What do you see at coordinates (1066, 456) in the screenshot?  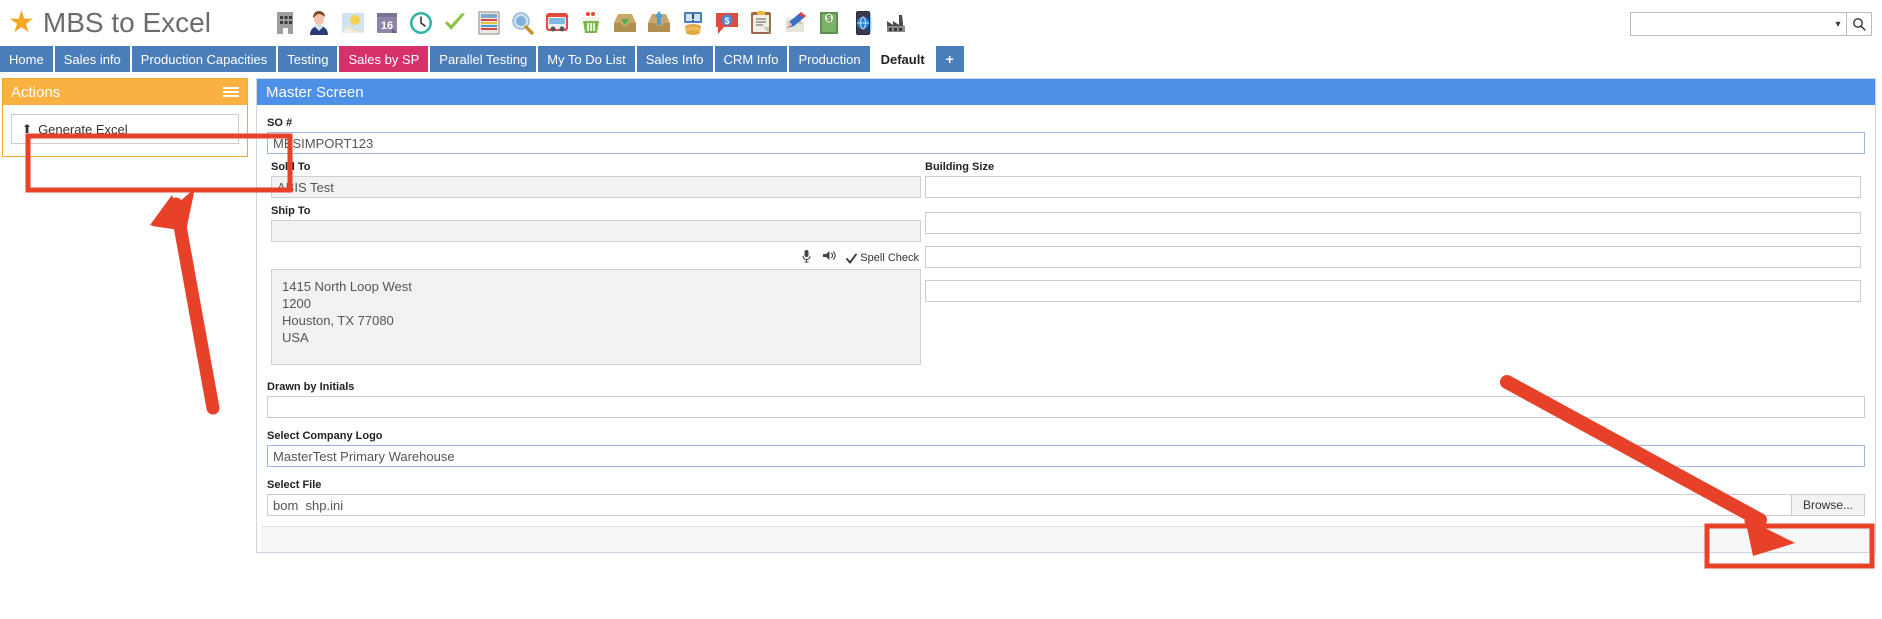 I see `select-company-logo-input` at bounding box center [1066, 456].